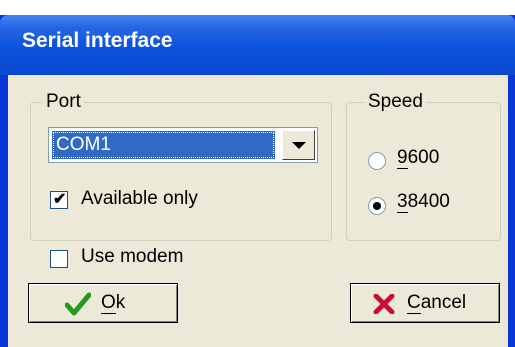  I want to click on speed-9600-hotkey: 9, so click(402, 158).